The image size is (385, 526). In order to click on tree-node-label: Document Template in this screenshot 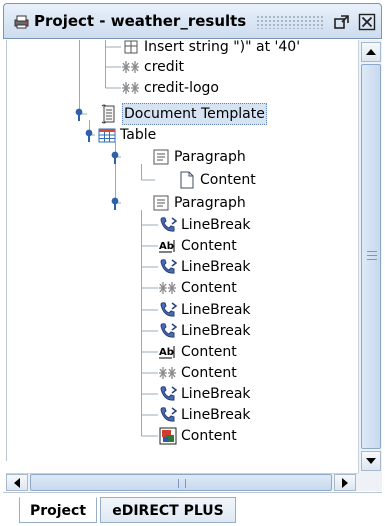, I will do `click(194, 114)`.